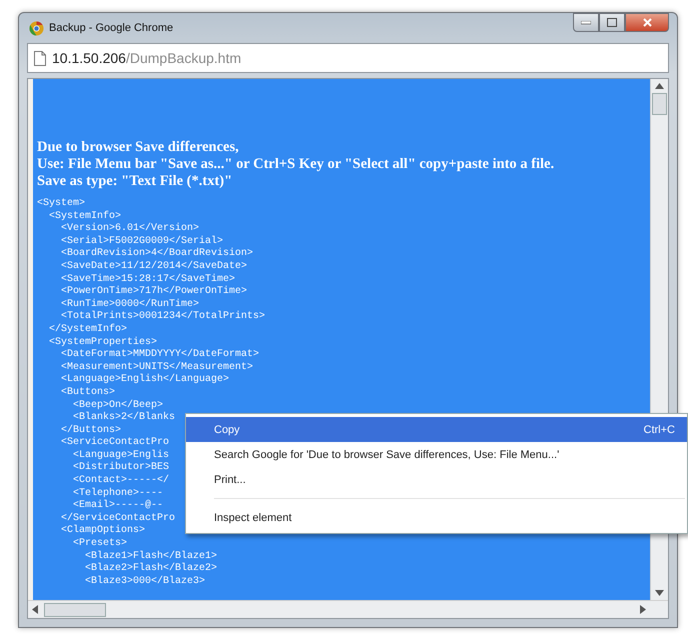 Image resolution: width=688 pixels, height=635 pixels. Describe the element at coordinates (111, 28) in the screenshot. I see `window-title: Backup - Google Chrome` at that location.